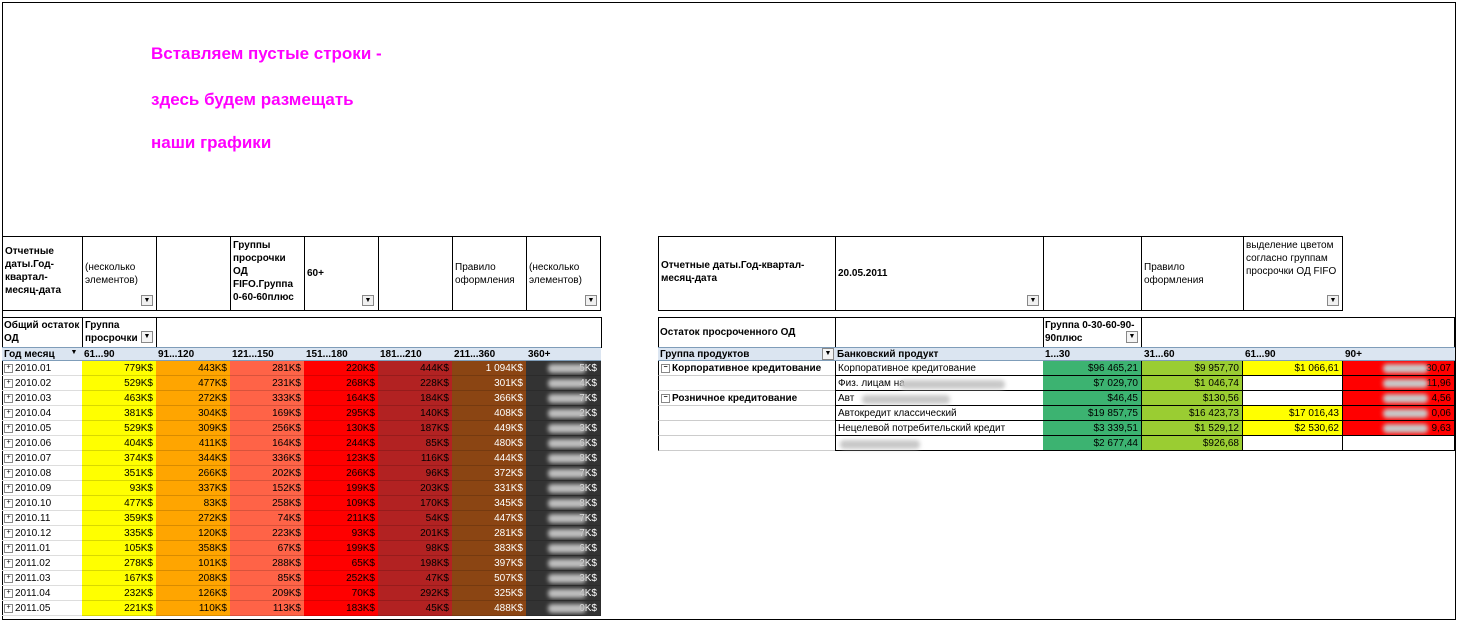 The height and width of the screenshot is (622, 1458). Describe the element at coordinates (267, 533) in the screenshot. I see `left-value-cell: 223K$` at that location.